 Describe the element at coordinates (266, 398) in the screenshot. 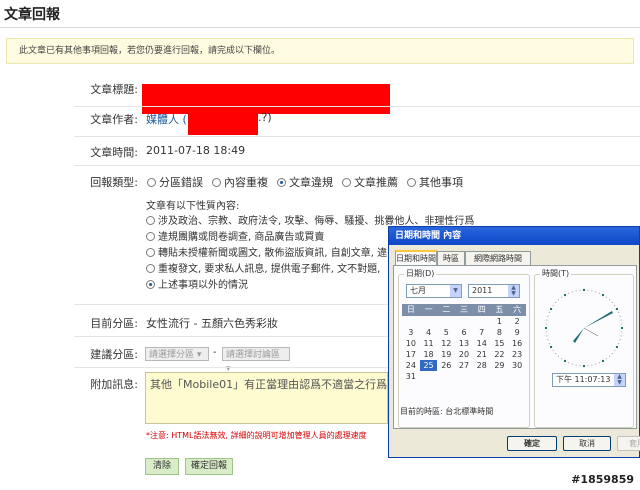

I see `message-textarea: 其他「Mobile01」有正當理由認爲不適當之行爲` at that location.